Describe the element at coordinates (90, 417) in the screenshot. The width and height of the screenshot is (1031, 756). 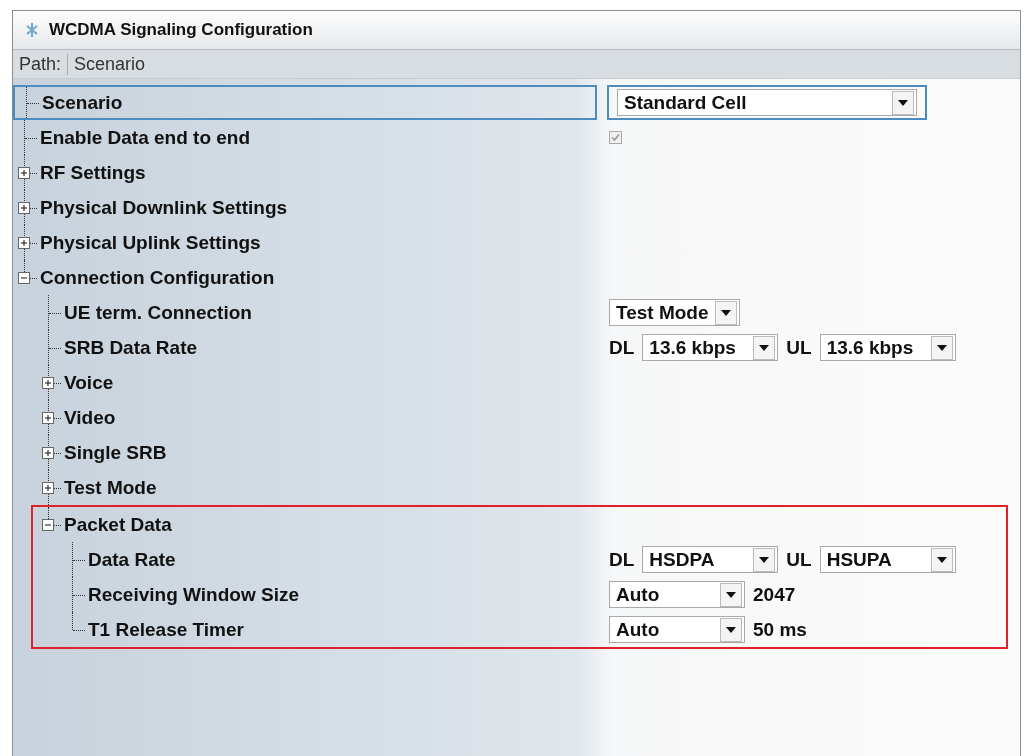
I see `tree-item-label: Video` at that location.